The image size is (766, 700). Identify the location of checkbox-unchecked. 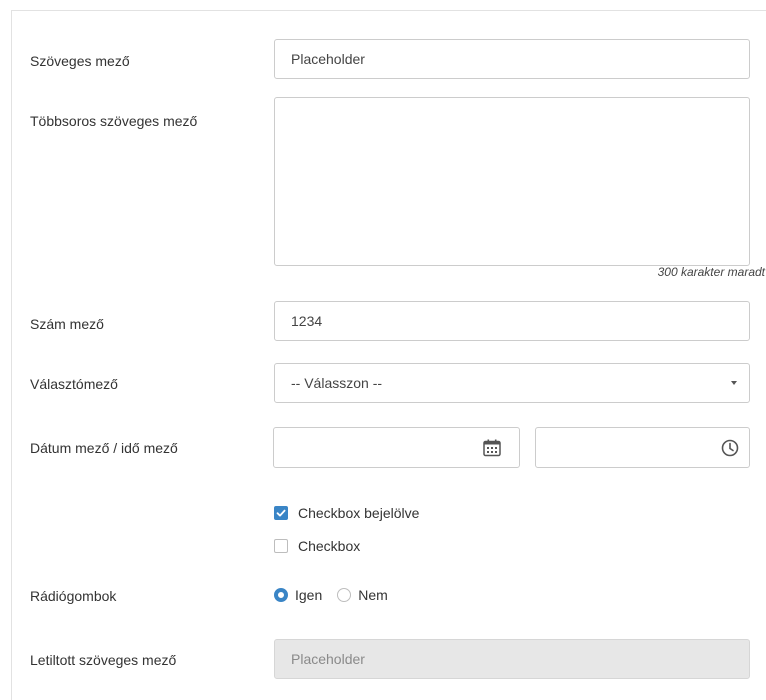
(281, 546).